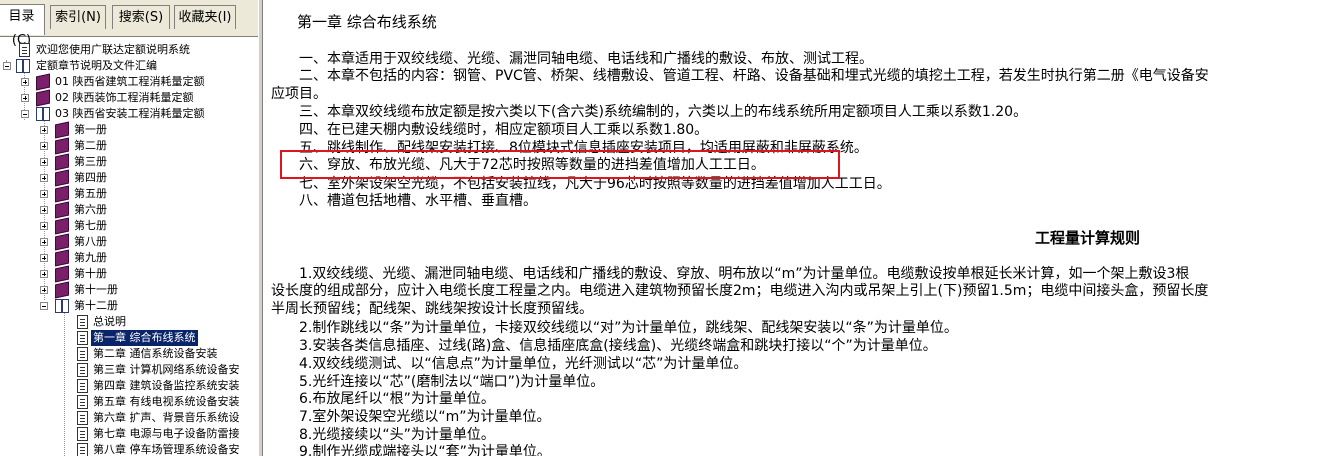 Image resolution: width=1323 pixels, height=456 pixels. I want to click on tab-favorites: 收藏夹(I), so click(205, 17).